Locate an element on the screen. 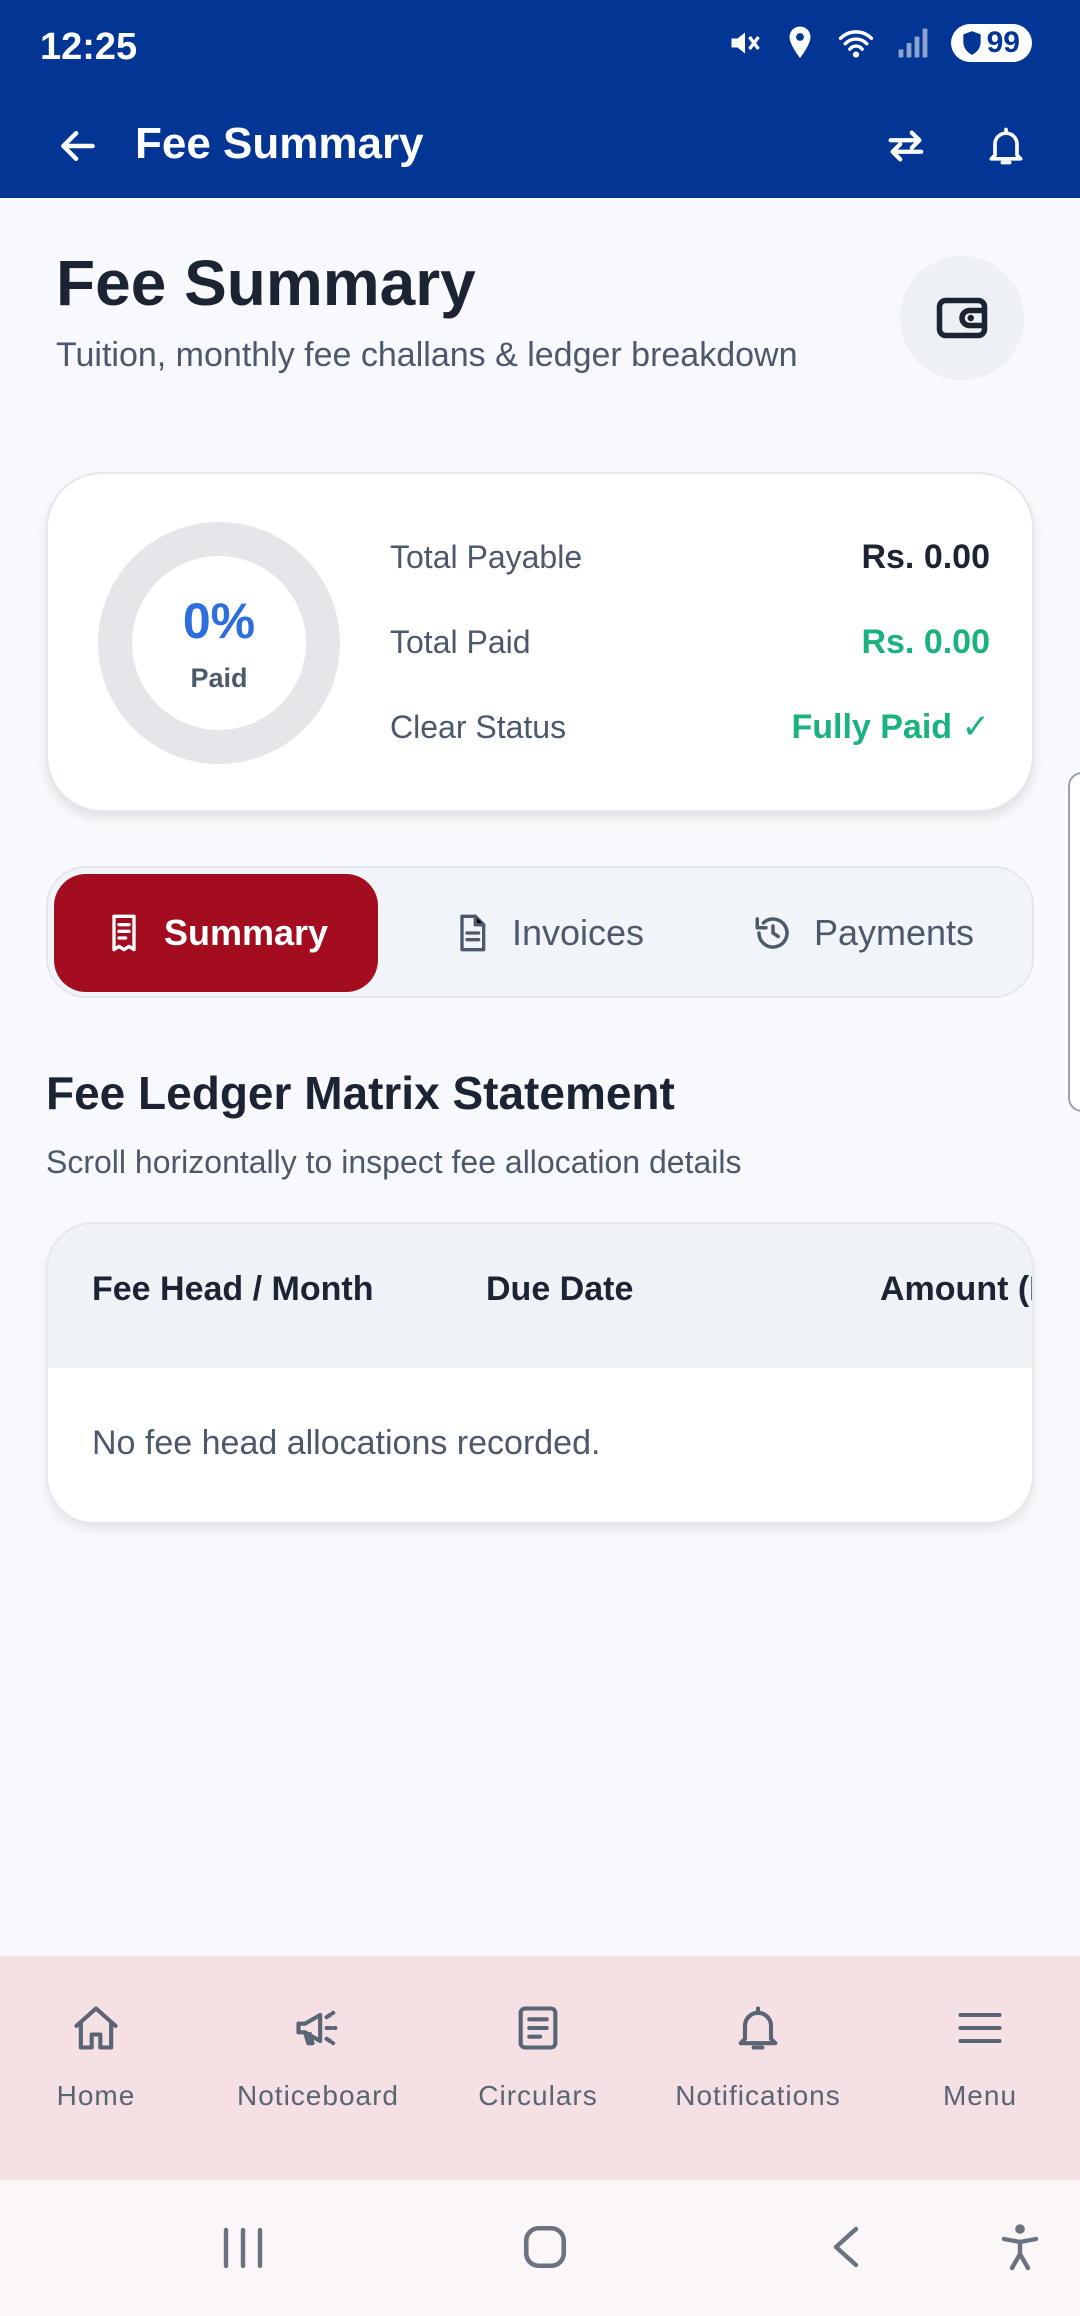 This screenshot has height=2316, width=1080. ledger-title: Fee Ledger Matrix Statement is located at coordinates (360, 1093).